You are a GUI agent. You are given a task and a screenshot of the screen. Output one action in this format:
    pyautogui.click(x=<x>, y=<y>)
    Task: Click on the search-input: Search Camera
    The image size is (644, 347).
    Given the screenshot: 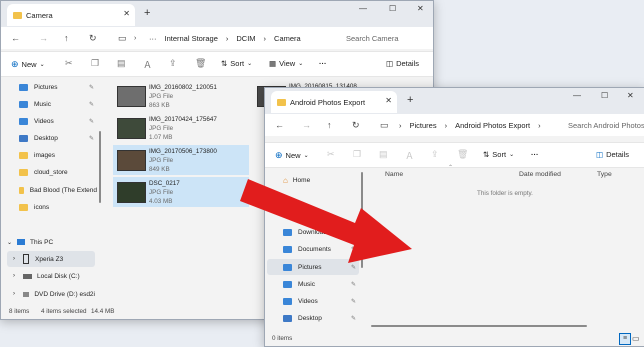 What is the action you would take?
    pyautogui.click(x=372, y=38)
    